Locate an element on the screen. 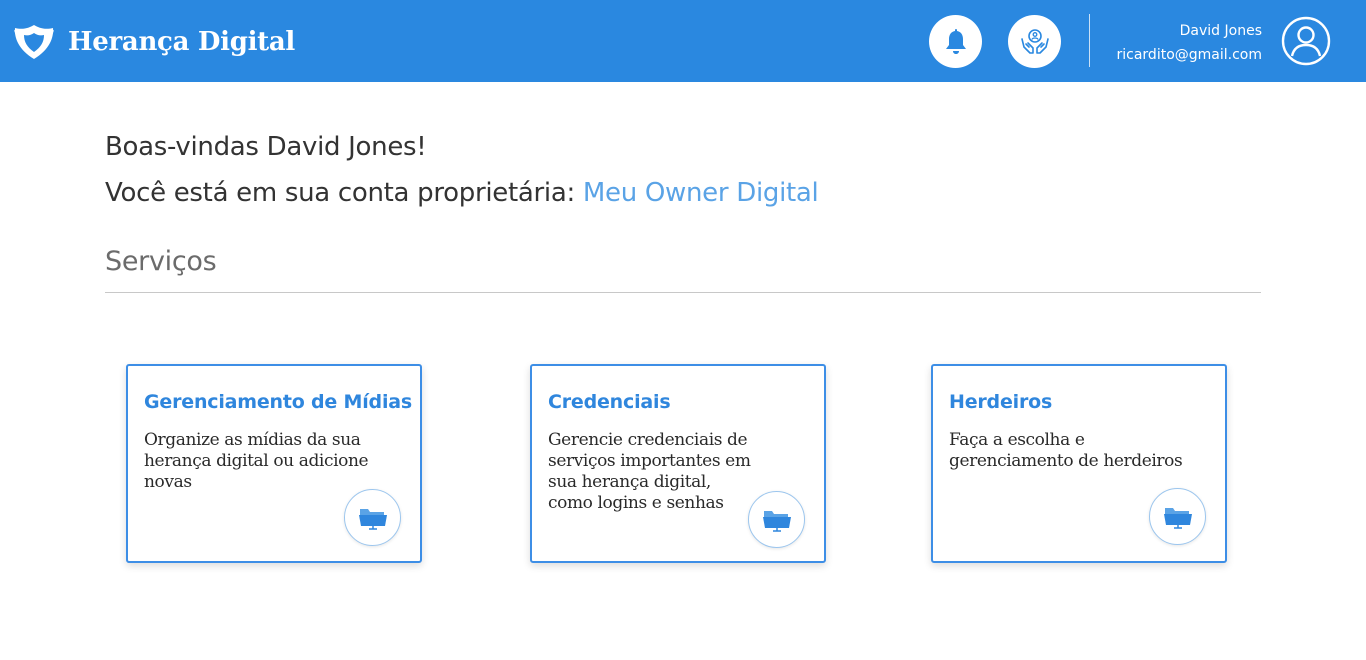  service-card-title: Gerenciamento de Mídias is located at coordinates (278, 402).